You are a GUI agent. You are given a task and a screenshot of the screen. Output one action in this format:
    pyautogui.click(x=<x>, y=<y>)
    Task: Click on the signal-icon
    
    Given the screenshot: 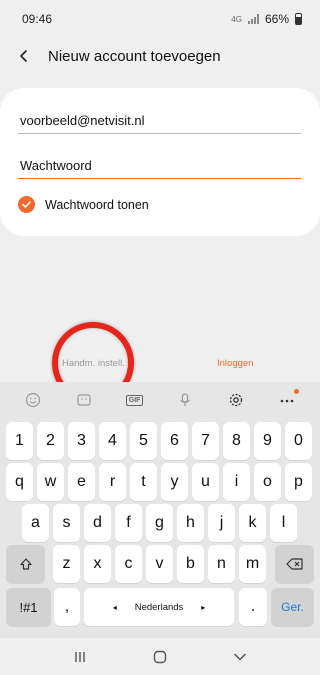 What is the action you would take?
    pyautogui.click(x=253, y=19)
    